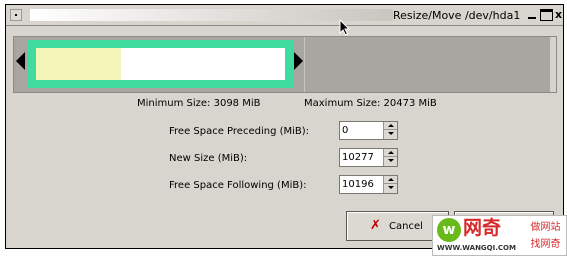  Describe the element at coordinates (362, 157) in the screenshot. I see `new-size-input` at that location.